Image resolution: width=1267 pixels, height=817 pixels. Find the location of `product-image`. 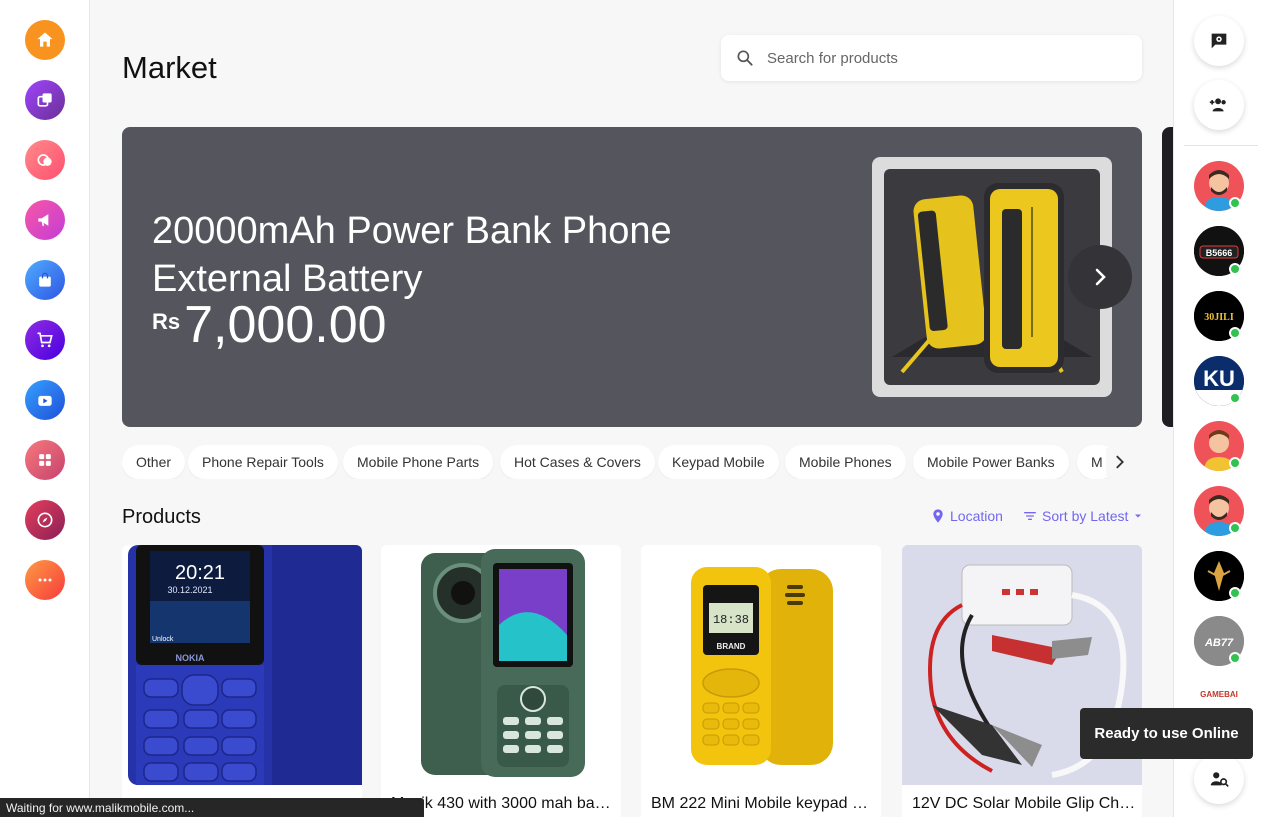

product-image is located at coordinates (501, 665).